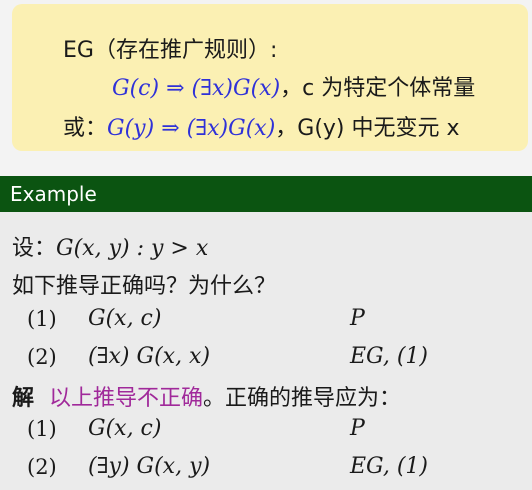 The image size is (532, 490). What do you see at coordinates (149, 356) in the screenshot?
I see `step-2-formula: (∃x) G(x, x)` at bounding box center [149, 356].